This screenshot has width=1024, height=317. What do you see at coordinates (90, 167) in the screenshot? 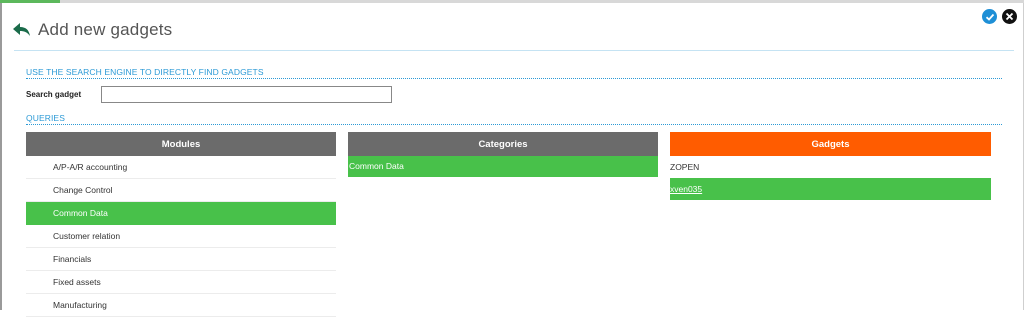
I see `module-item-label: A/P-A/R accounting` at bounding box center [90, 167].